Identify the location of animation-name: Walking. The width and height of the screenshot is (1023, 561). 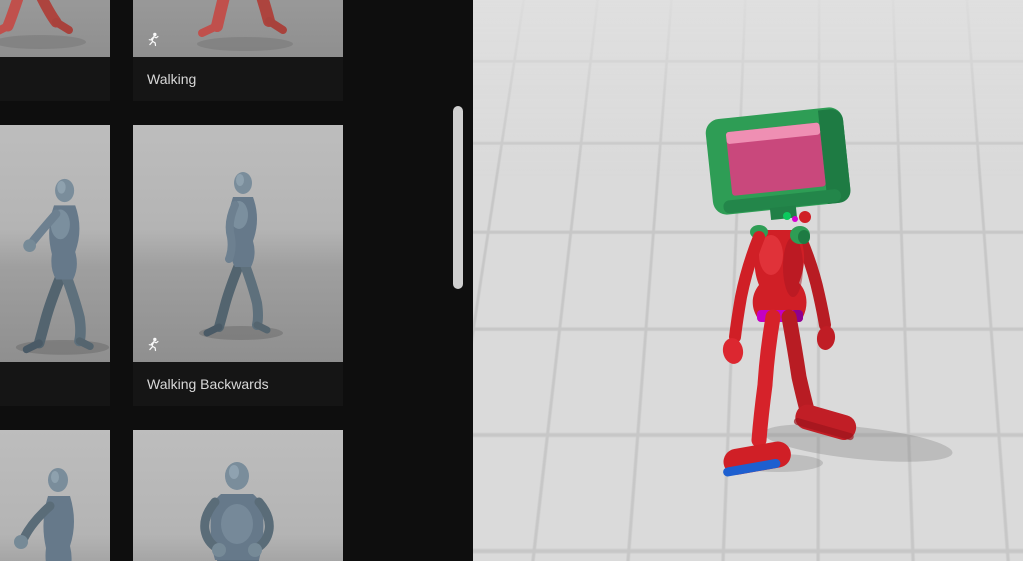
(172, 79).